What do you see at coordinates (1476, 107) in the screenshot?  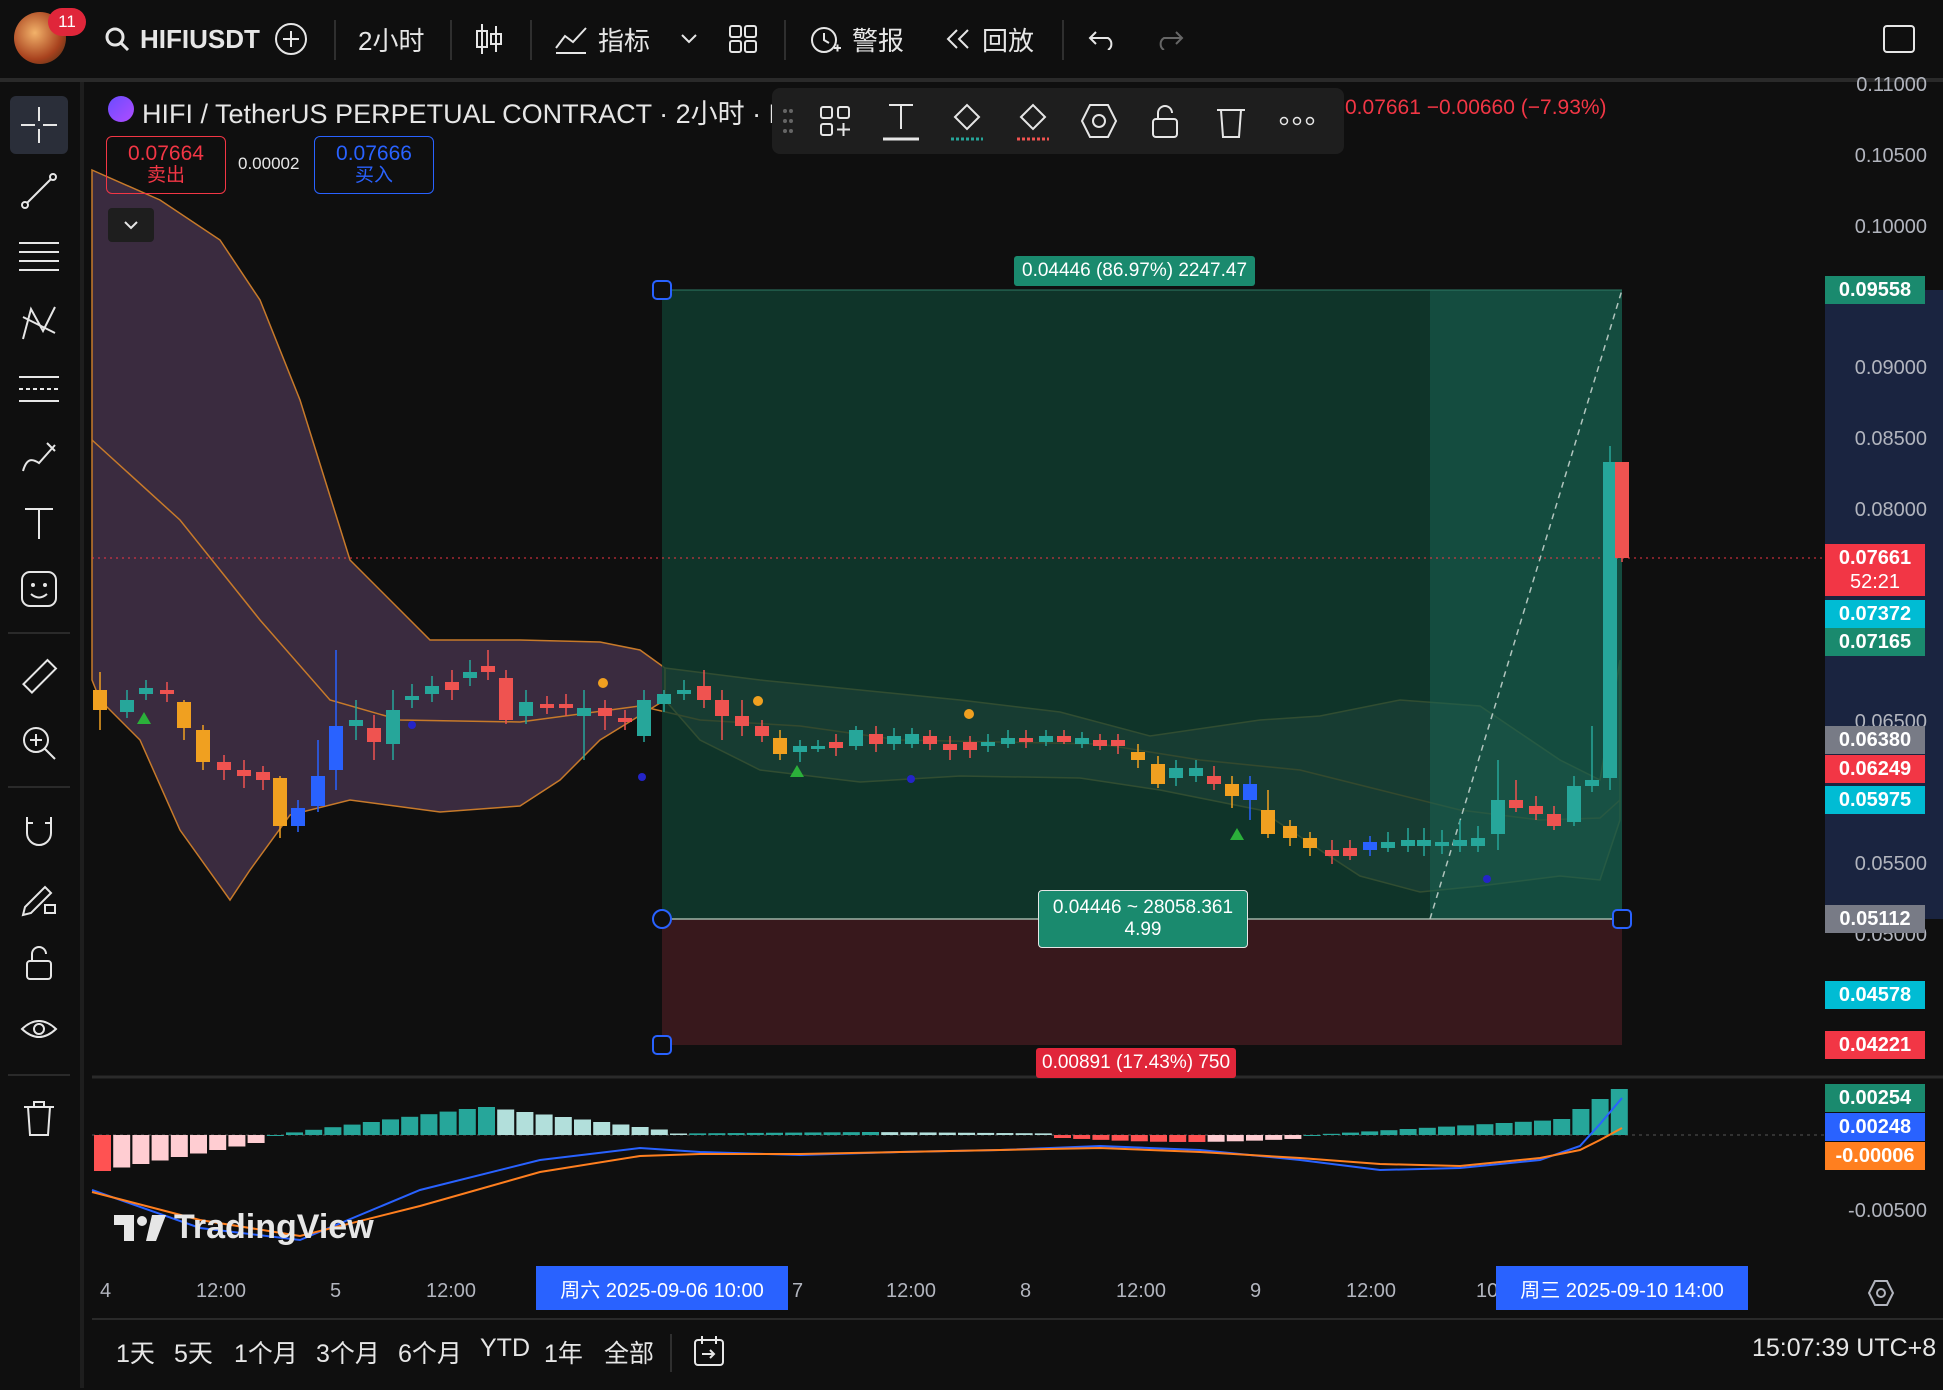 I see `ohlc-change: 0.07661 −0.00660 (−7.93%)` at bounding box center [1476, 107].